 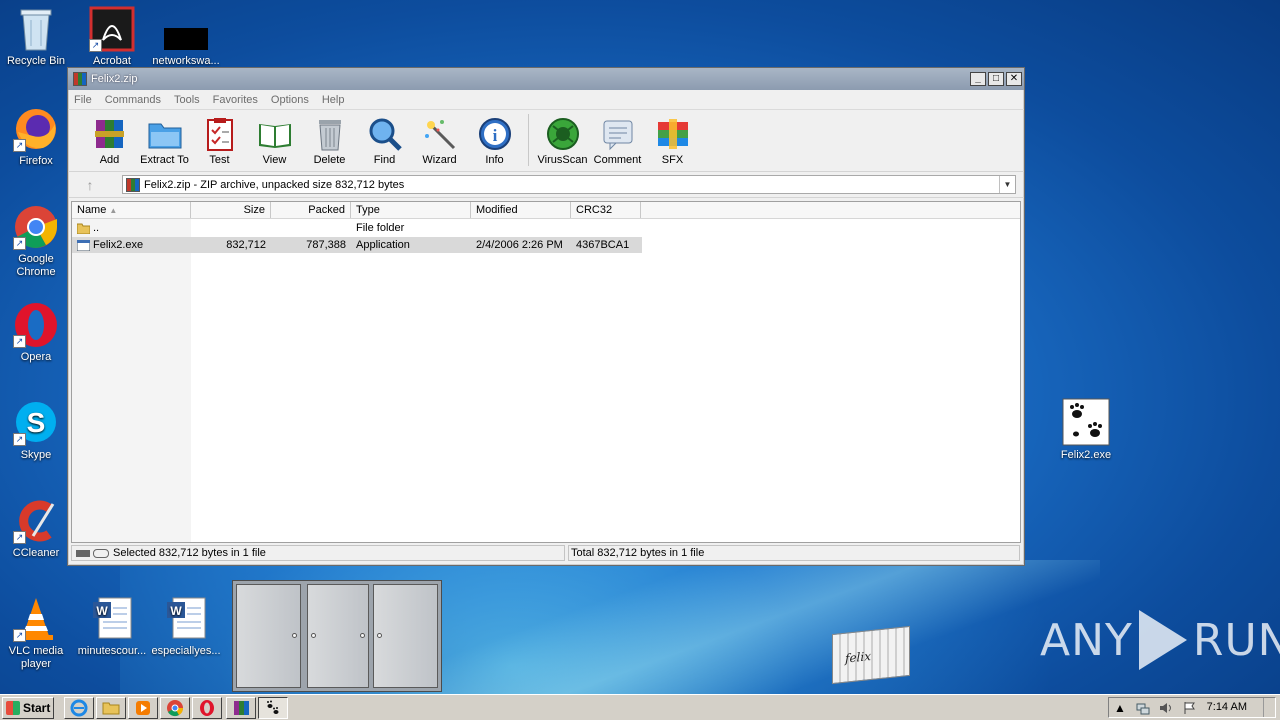 I want to click on taskbar-ie-button, so click(x=79, y=707).